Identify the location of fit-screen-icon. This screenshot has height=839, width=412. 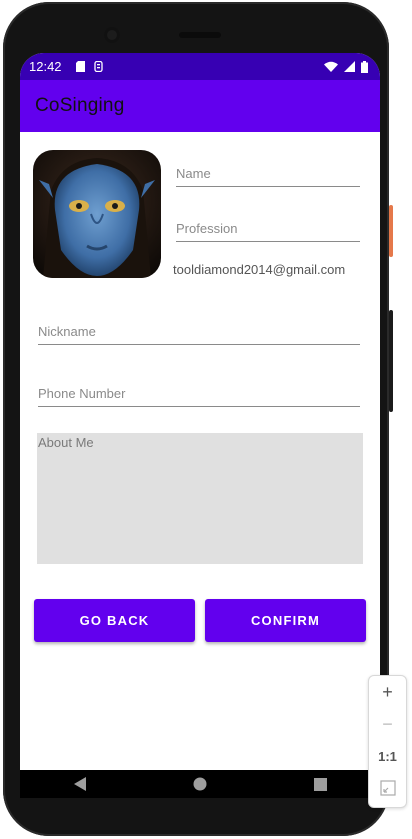
(387, 788).